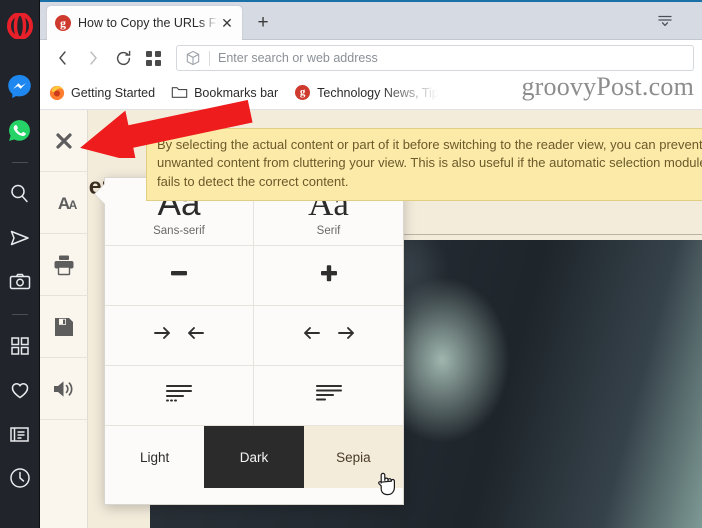  I want to click on heart-icon, so click(20, 390).